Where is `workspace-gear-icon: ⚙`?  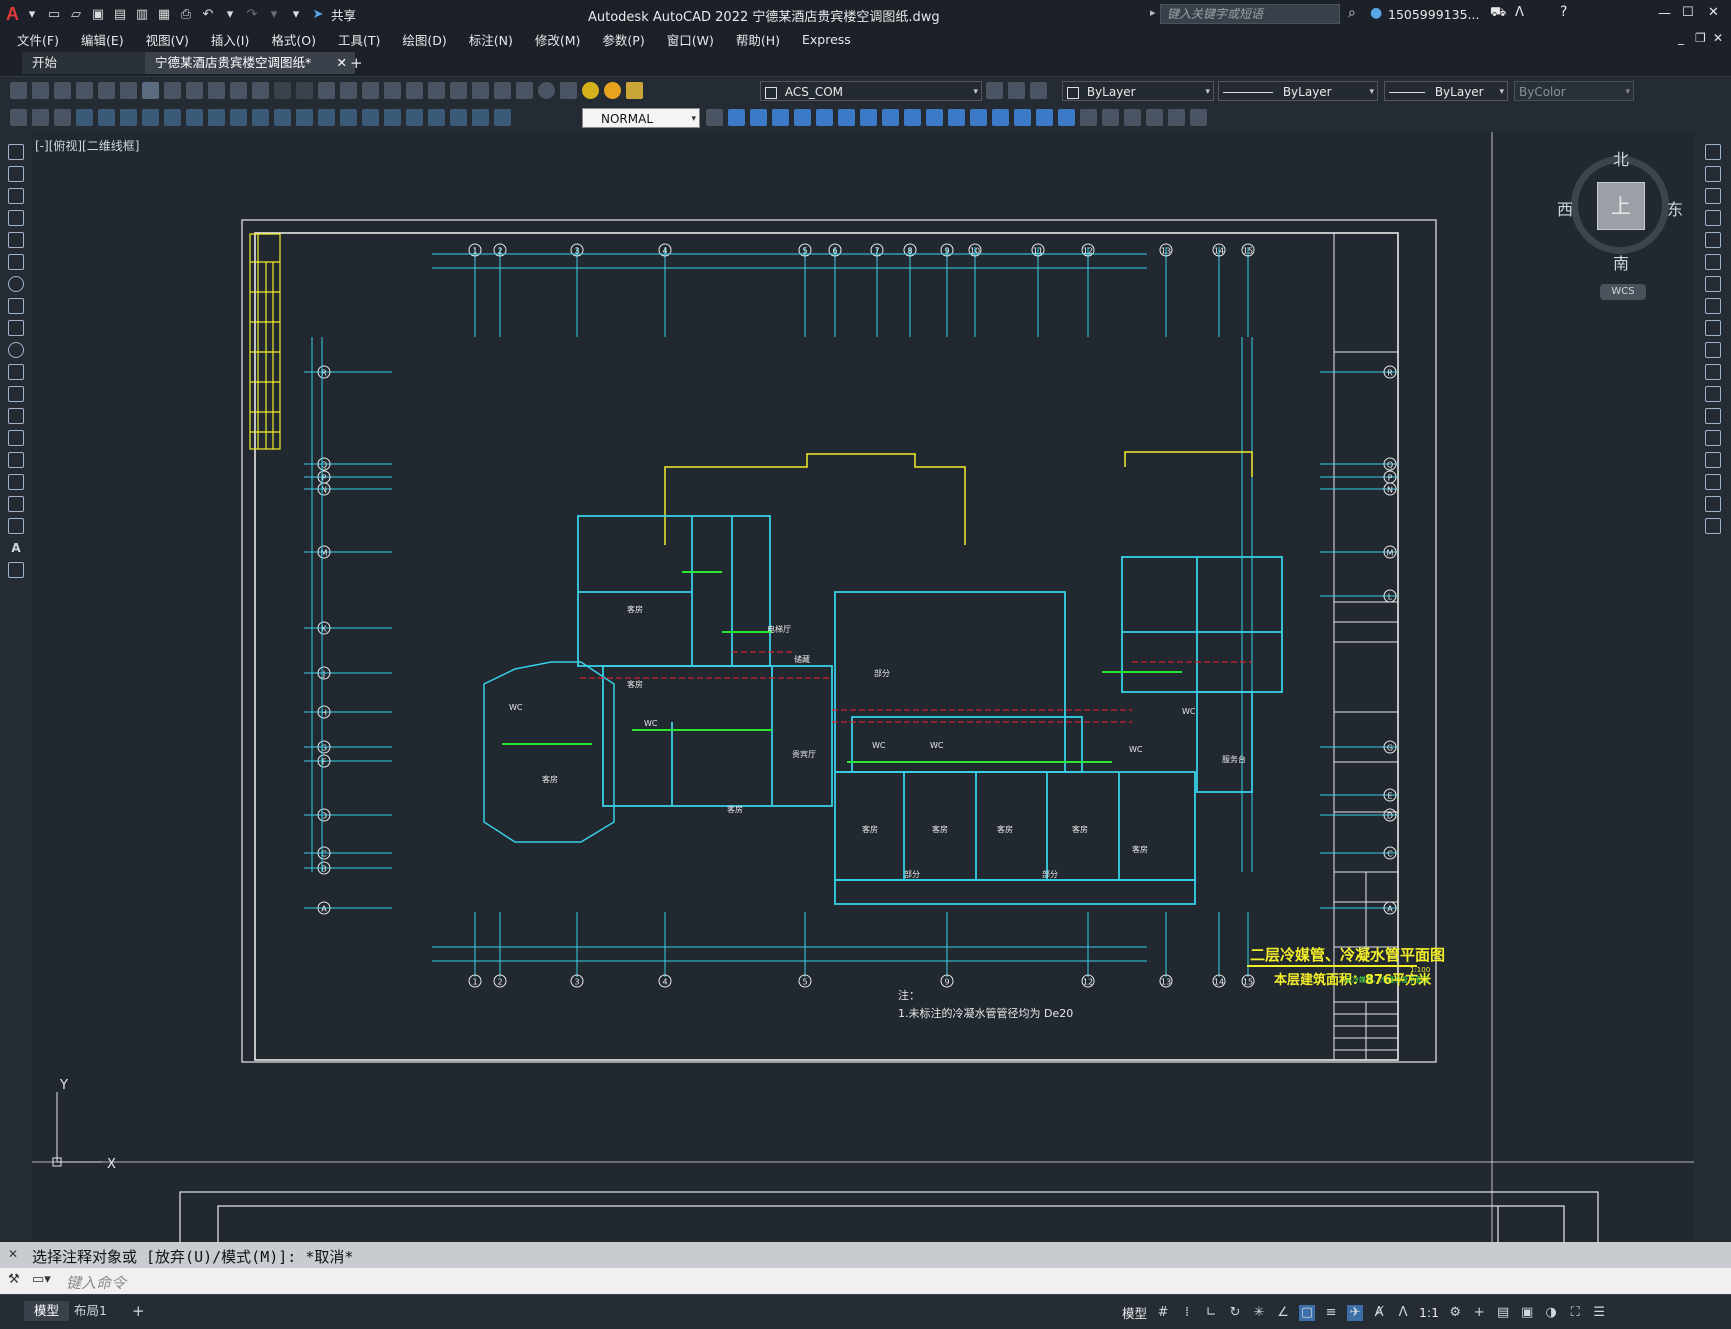
workspace-gear-icon: ⚙ is located at coordinates (1455, 1313).